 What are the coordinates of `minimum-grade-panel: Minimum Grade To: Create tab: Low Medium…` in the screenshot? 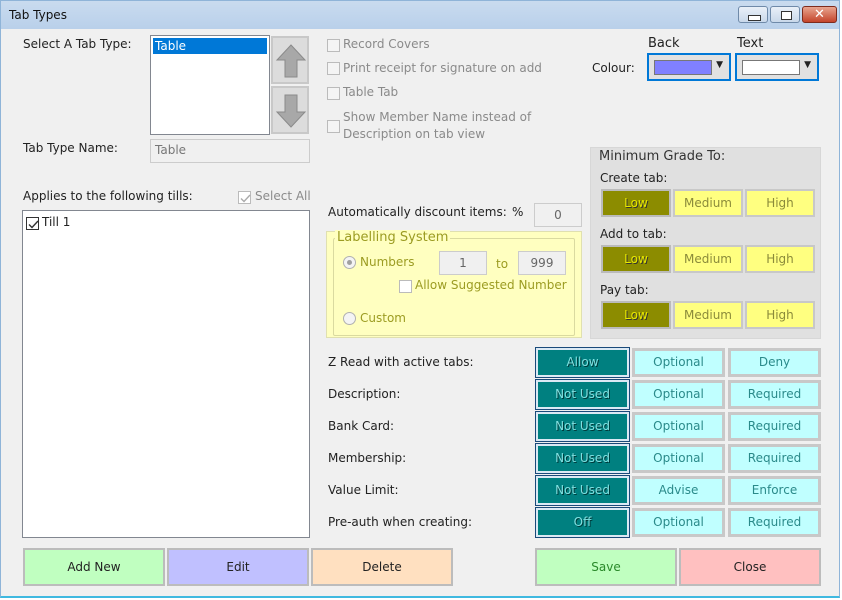 It's located at (705, 243).